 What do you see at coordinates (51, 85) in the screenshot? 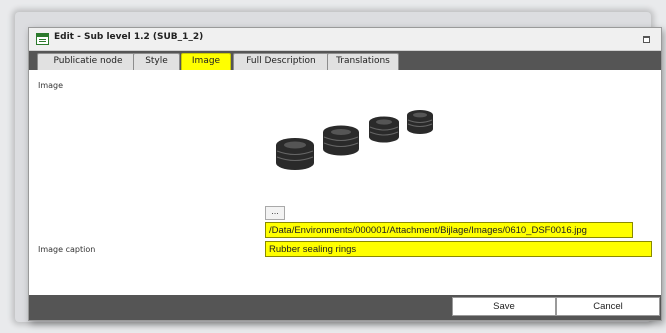
I see `image-label: Image` at bounding box center [51, 85].